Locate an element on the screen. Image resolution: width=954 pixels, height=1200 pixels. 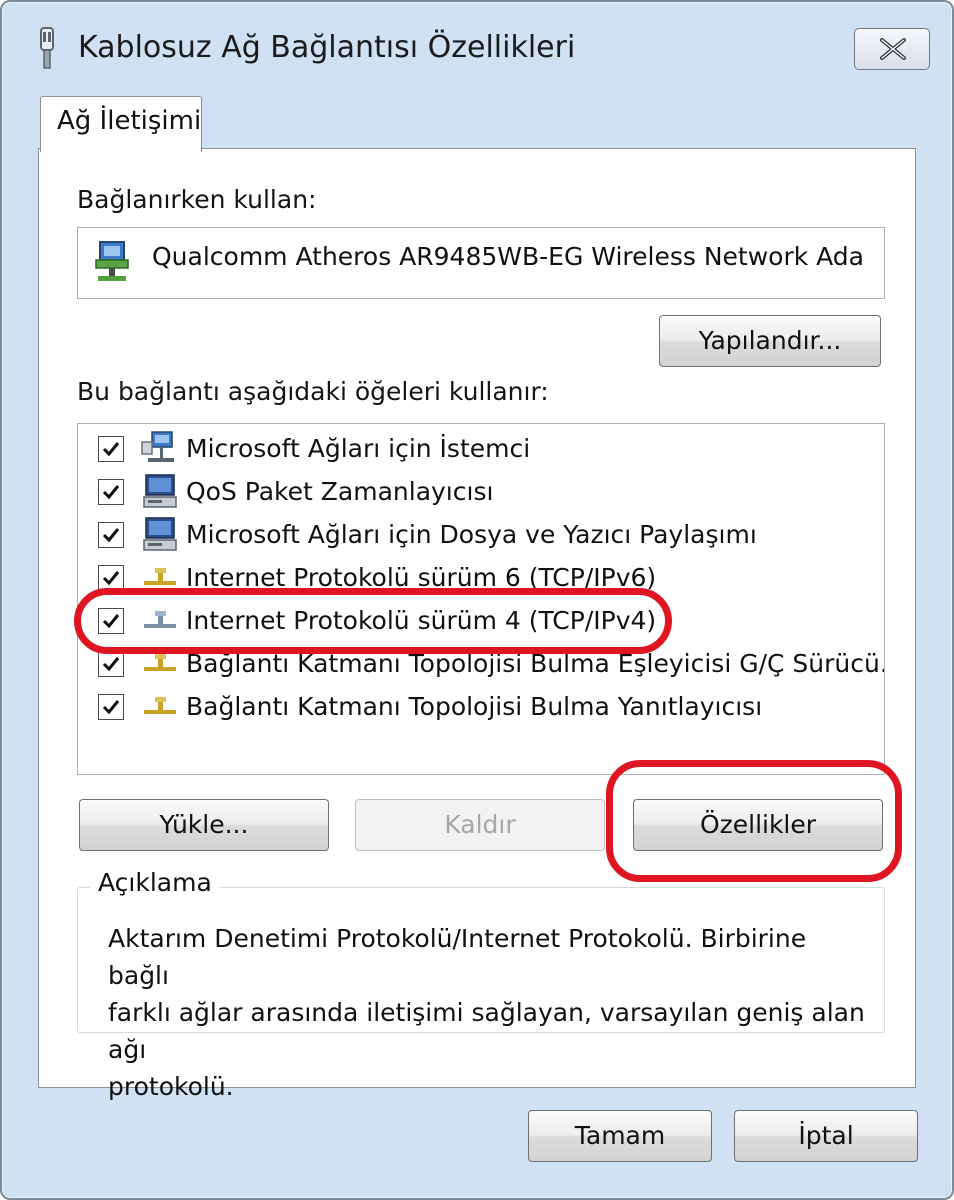
checkbox-lltd-responder is located at coordinates (111, 707).